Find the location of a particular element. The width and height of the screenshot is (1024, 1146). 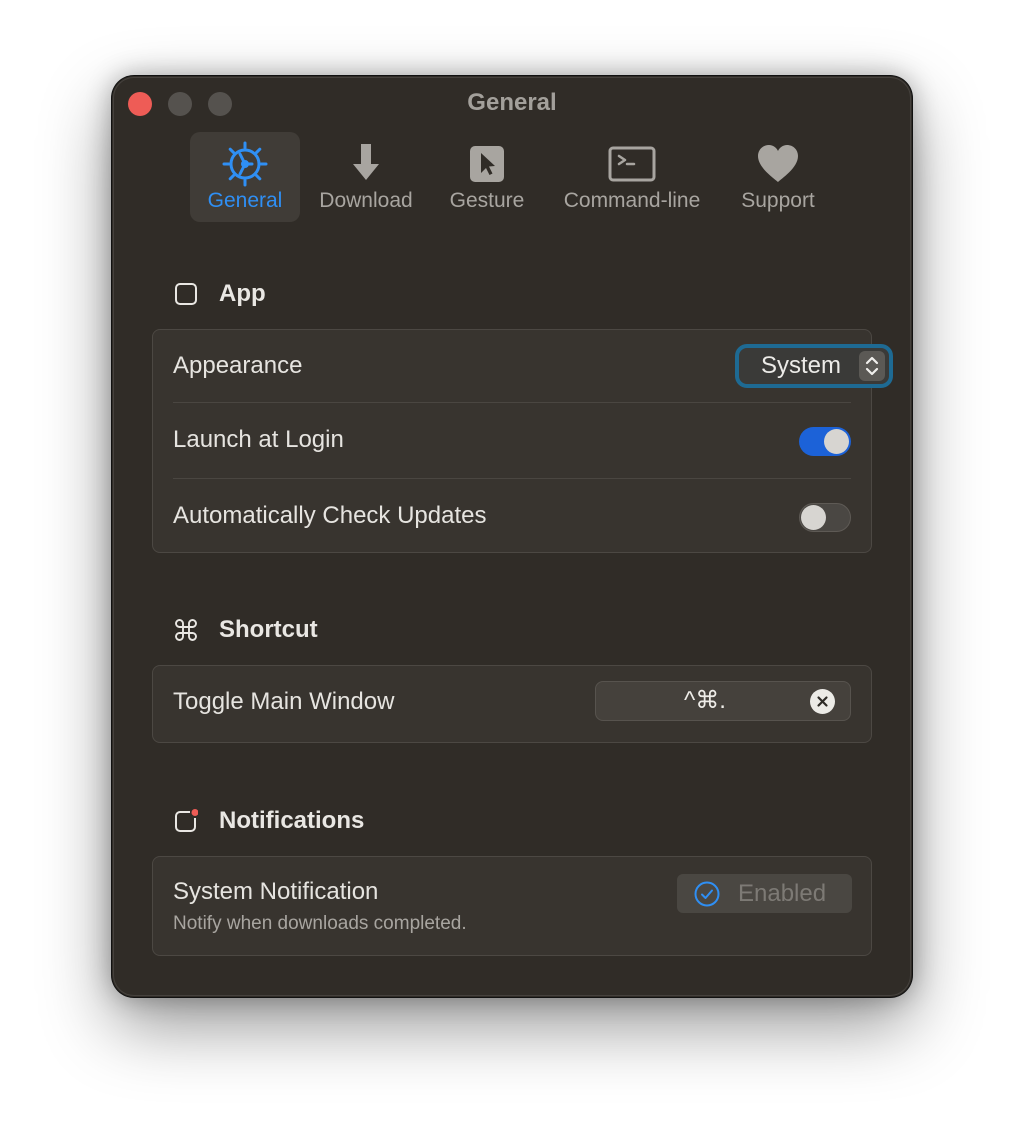

auto-check-updates-label: Automatically Check Updates is located at coordinates (330, 515).